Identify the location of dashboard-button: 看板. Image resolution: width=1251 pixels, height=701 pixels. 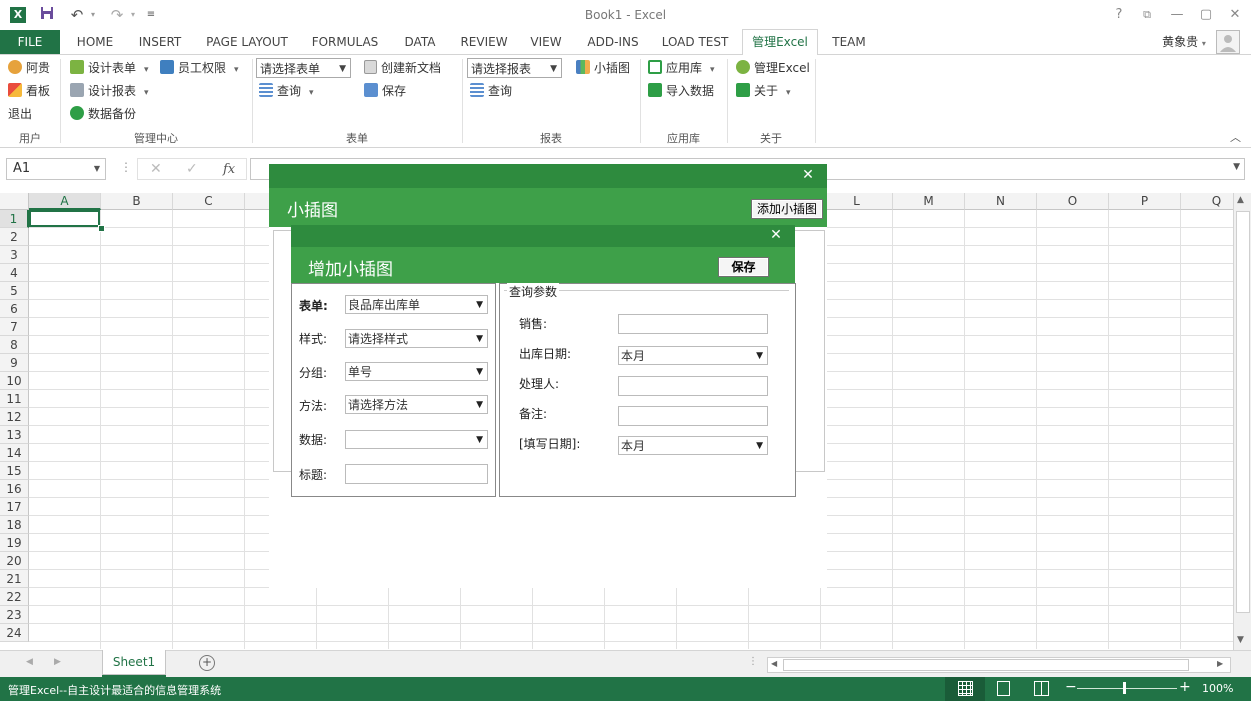
(29, 91).